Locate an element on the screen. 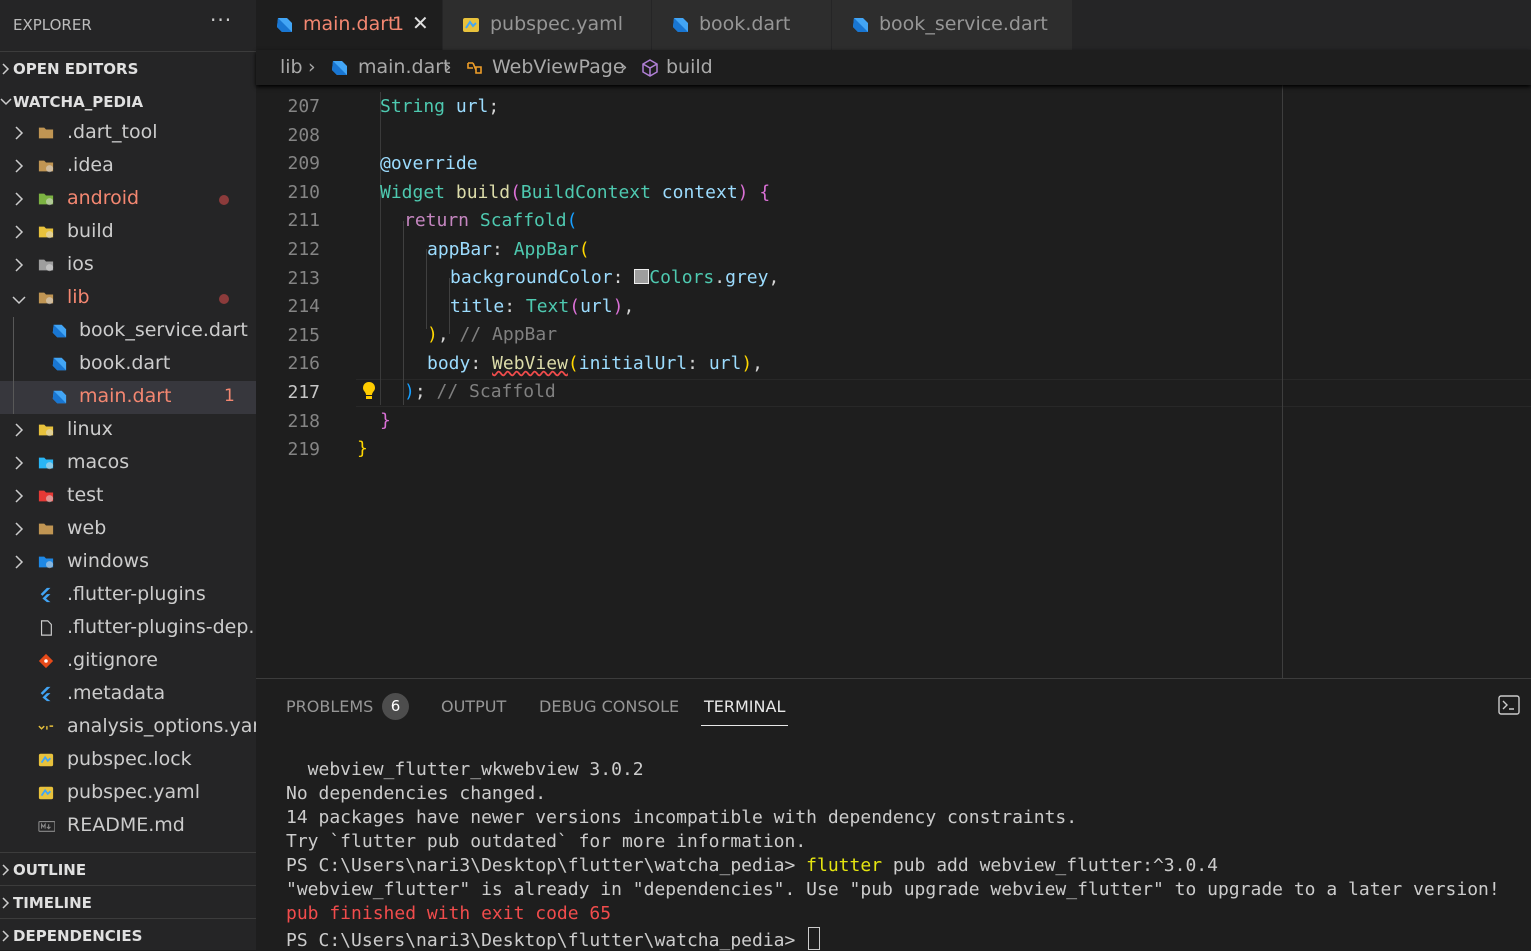  terminal-icon is located at coordinates (1509, 705).